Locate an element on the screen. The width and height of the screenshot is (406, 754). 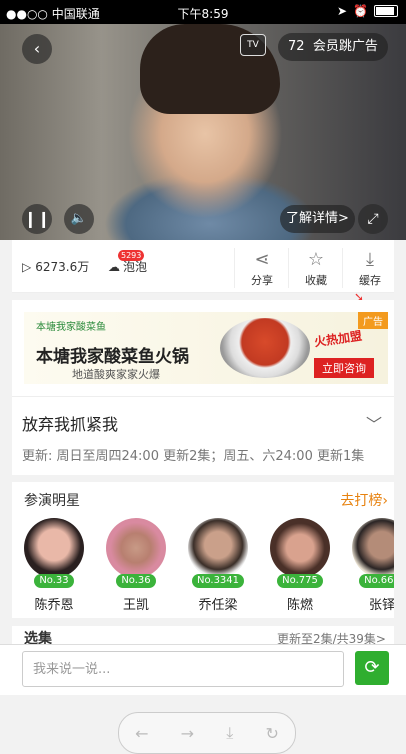
rank-badge: No.3341 is located at coordinates (218, 581).